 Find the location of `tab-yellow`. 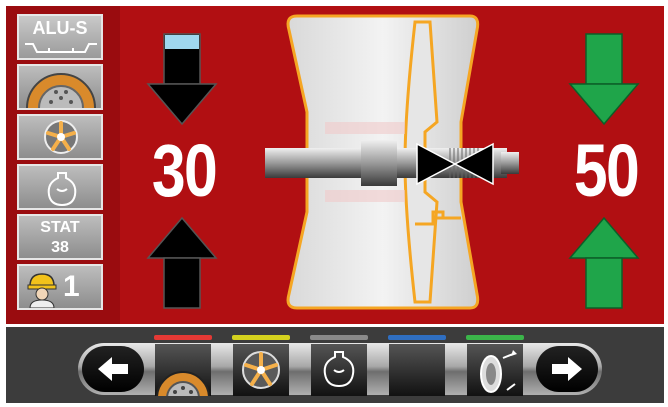

tab-yellow is located at coordinates (261, 337).